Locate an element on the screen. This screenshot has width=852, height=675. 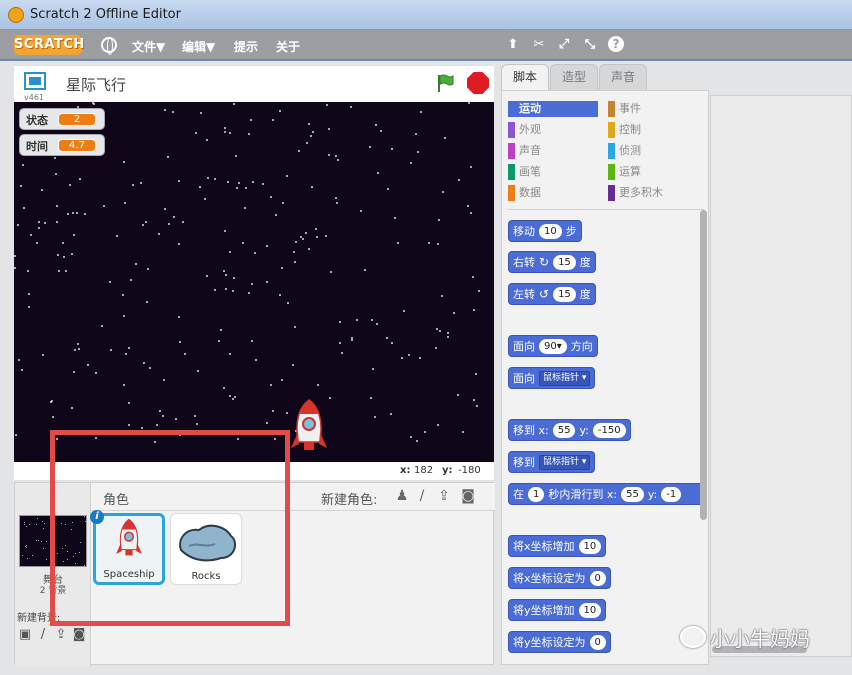
block-set-x: 将x坐标设定为 0 is located at coordinates (559, 578).